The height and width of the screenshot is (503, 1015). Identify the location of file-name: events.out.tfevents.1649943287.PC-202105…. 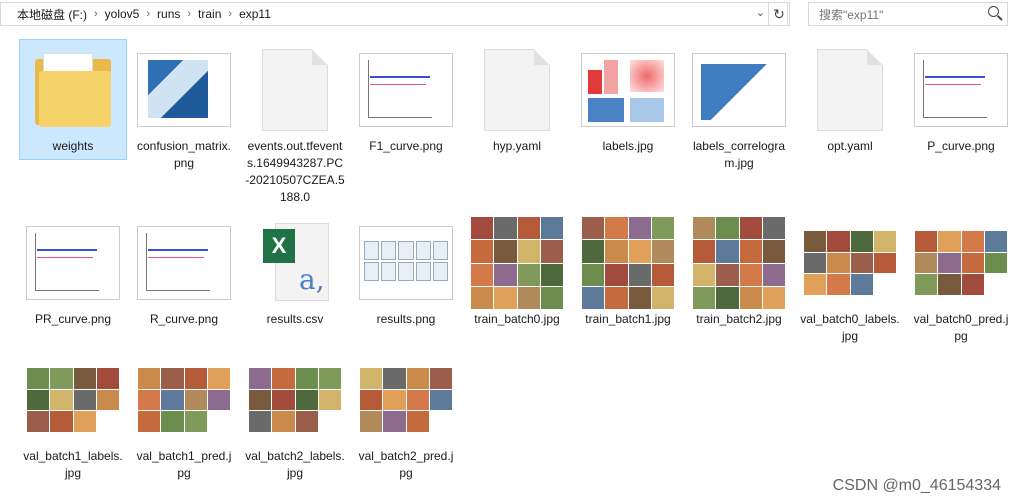
(295, 171).